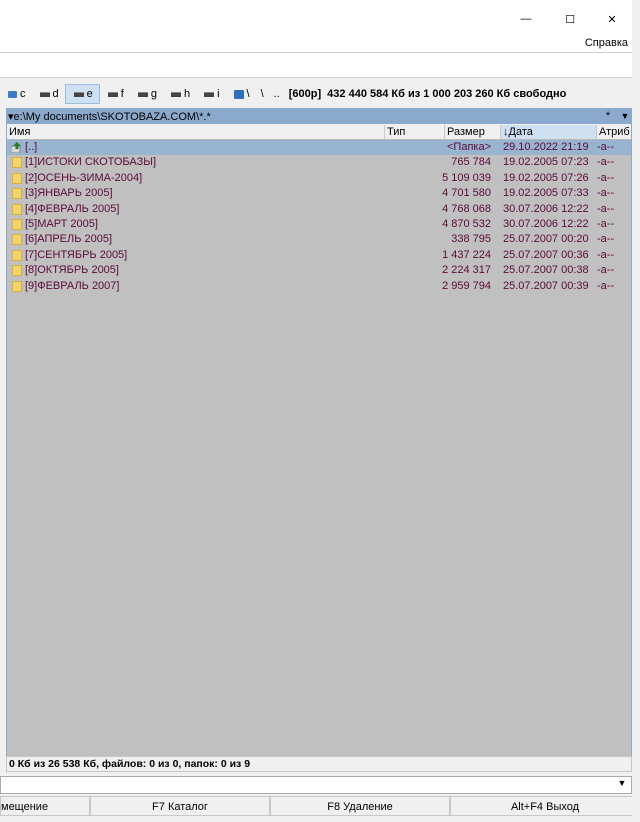  What do you see at coordinates (69, 239) in the screenshot?
I see `file-name: [6]АПРЕЛЬ 2005]` at bounding box center [69, 239].